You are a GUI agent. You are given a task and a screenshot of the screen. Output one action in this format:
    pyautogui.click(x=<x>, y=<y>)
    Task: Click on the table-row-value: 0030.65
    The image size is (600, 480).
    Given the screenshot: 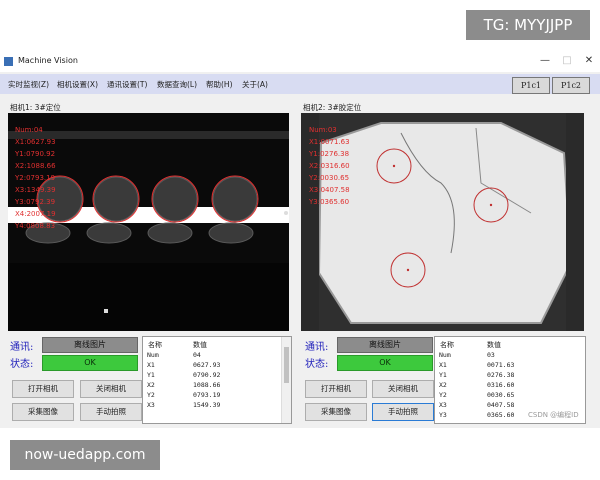 What is the action you would take?
    pyautogui.click(x=501, y=395)
    